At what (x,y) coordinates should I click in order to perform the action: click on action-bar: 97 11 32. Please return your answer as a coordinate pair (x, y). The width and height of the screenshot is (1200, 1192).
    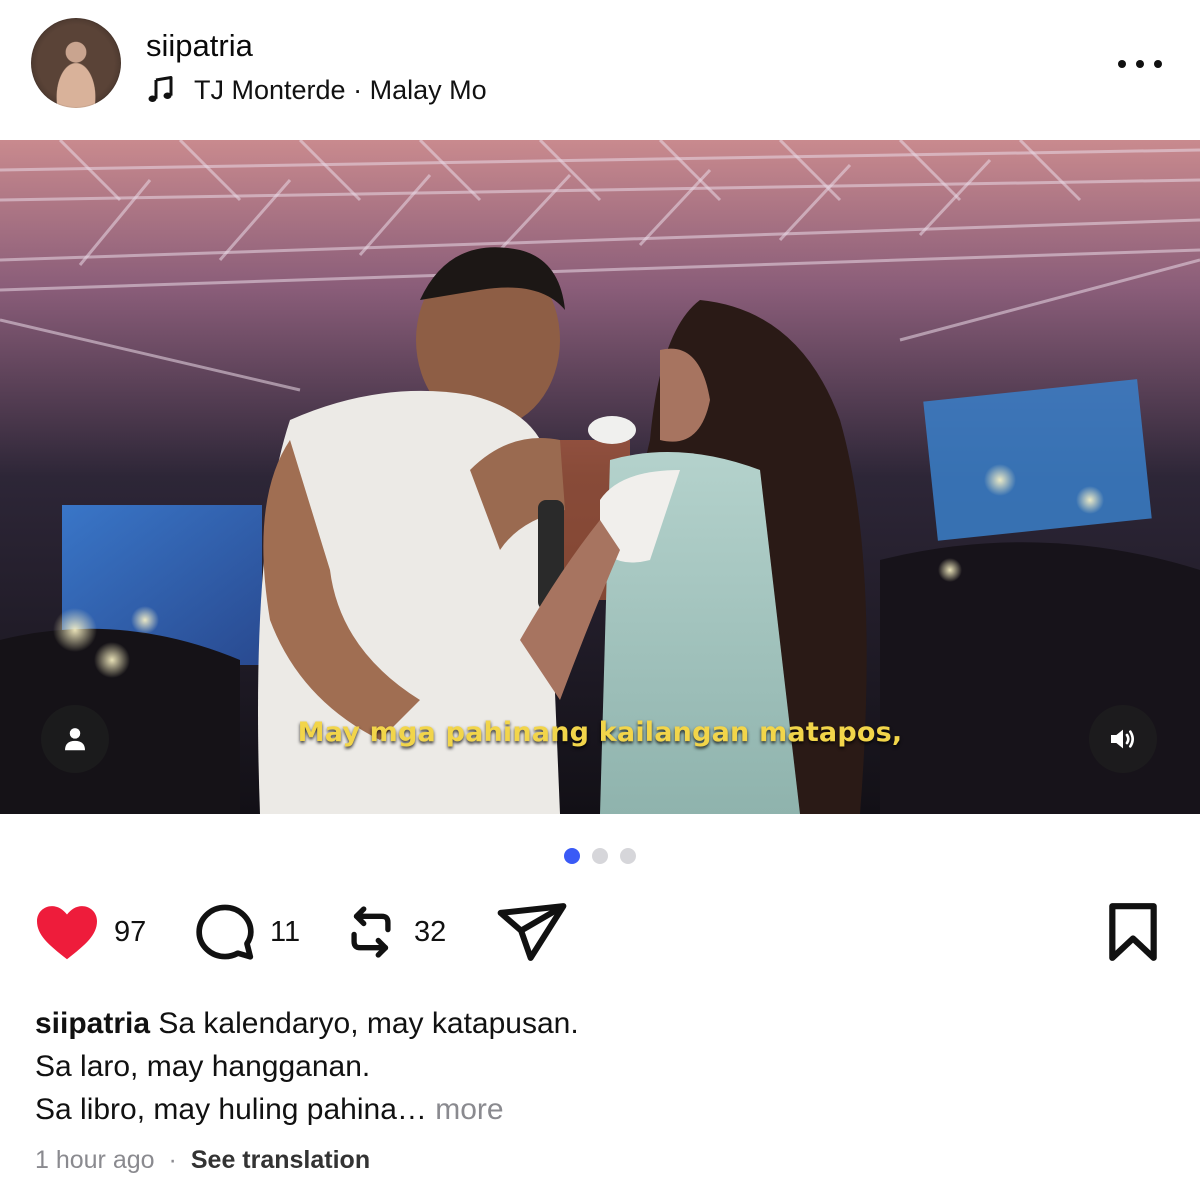
    Looking at the image, I should click on (600, 932).